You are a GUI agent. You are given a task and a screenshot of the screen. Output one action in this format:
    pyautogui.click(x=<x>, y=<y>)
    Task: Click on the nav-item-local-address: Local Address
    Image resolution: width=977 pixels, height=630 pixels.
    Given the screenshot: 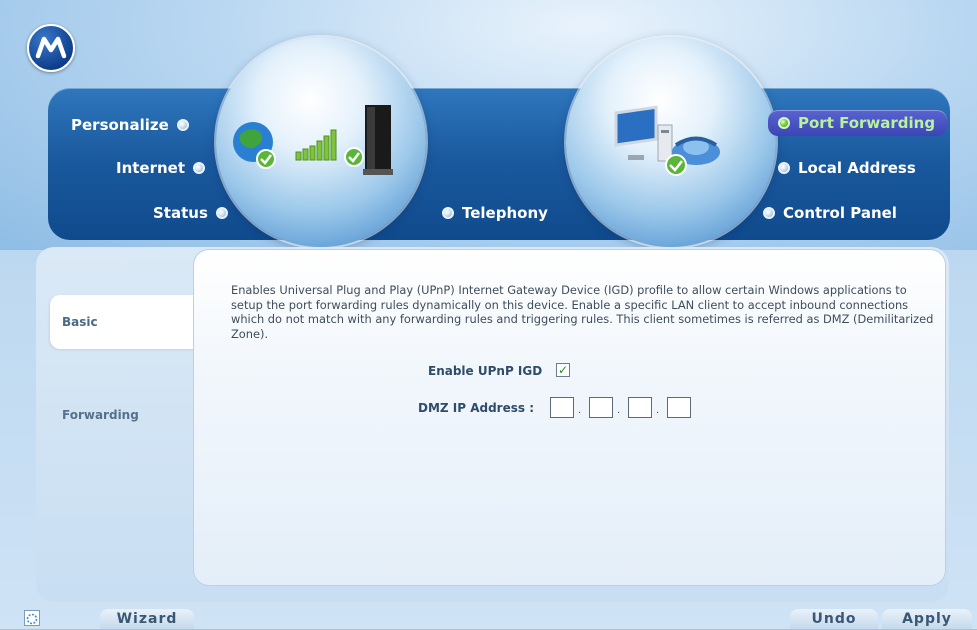 What is the action you would take?
    pyautogui.click(x=847, y=168)
    